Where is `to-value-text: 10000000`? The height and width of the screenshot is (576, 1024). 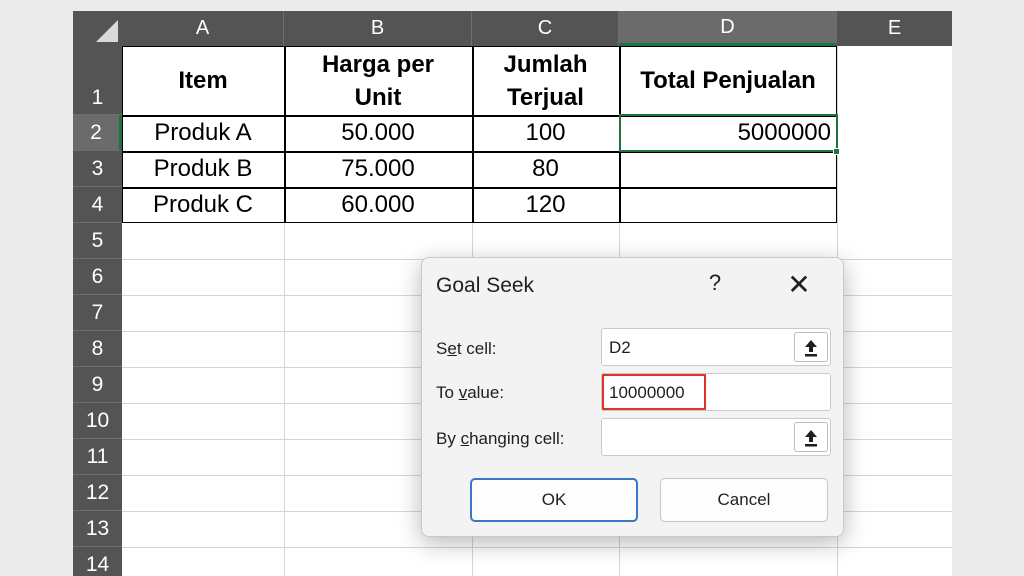
to-value-text: 10000000 is located at coordinates (647, 392).